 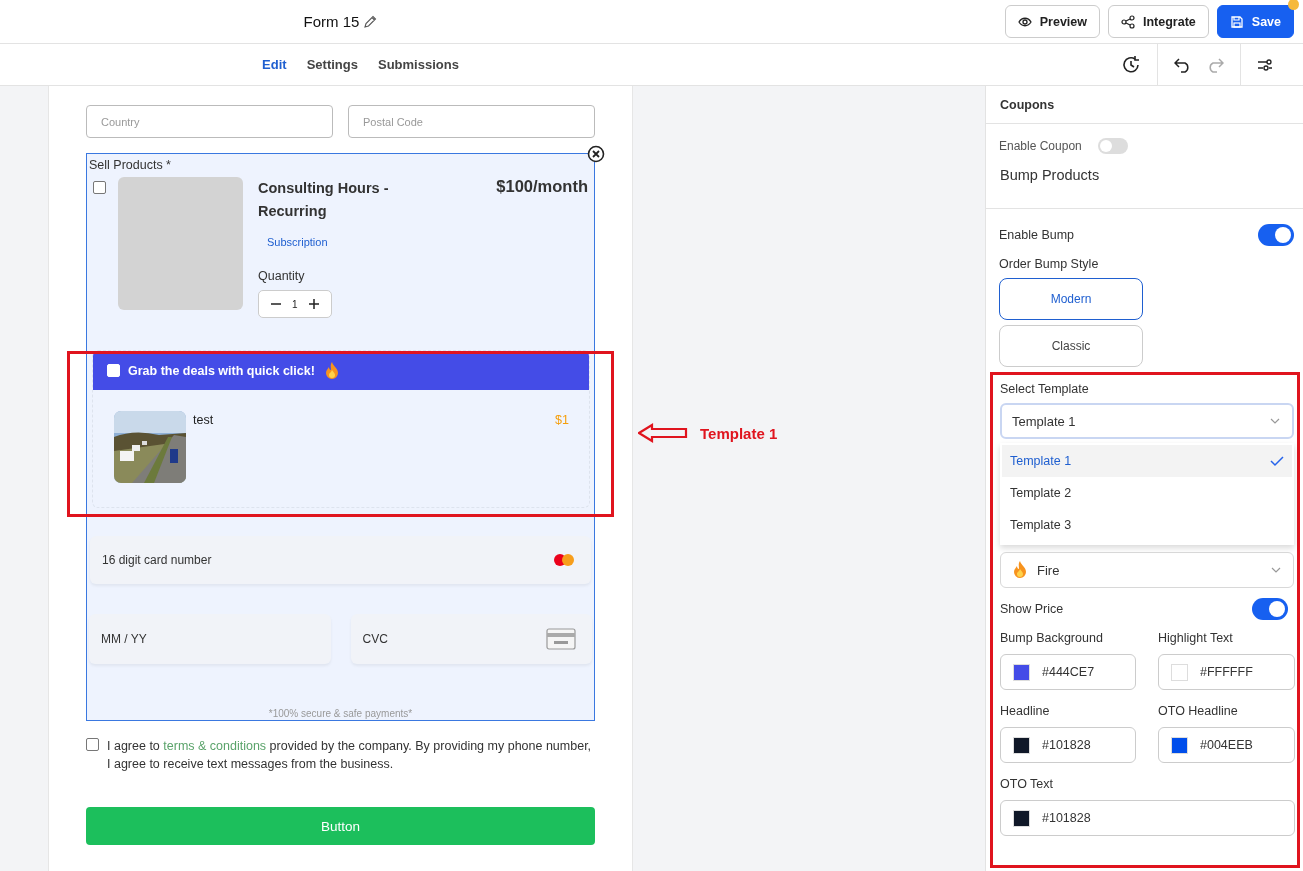 What do you see at coordinates (157, 560) in the screenshot?
I see `placeholder-text: 16 digit card number` at bounding box center [157, 560].